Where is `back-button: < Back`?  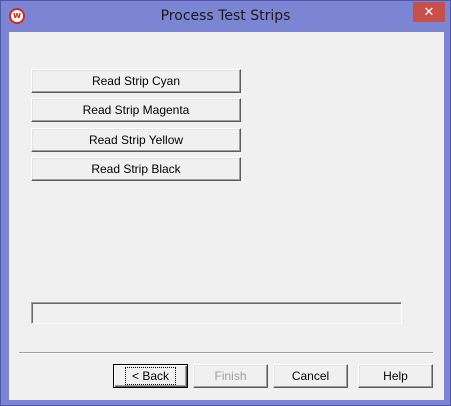 back-button: < Back is located at coordinates (150, 376).